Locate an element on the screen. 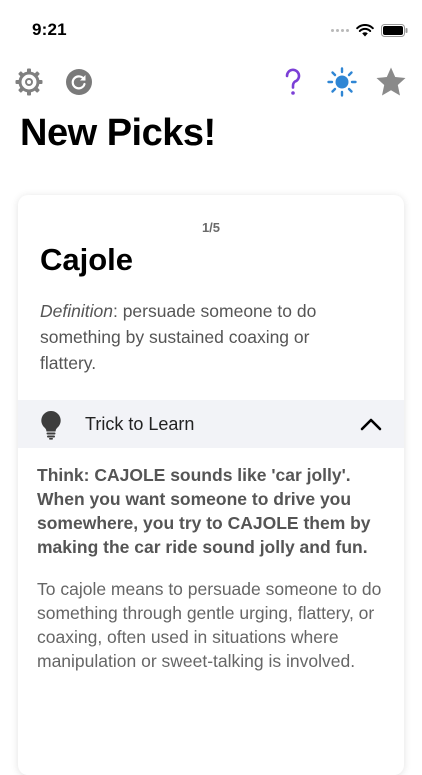  status-bar: 9:21 is located at coordinates (211, 28).